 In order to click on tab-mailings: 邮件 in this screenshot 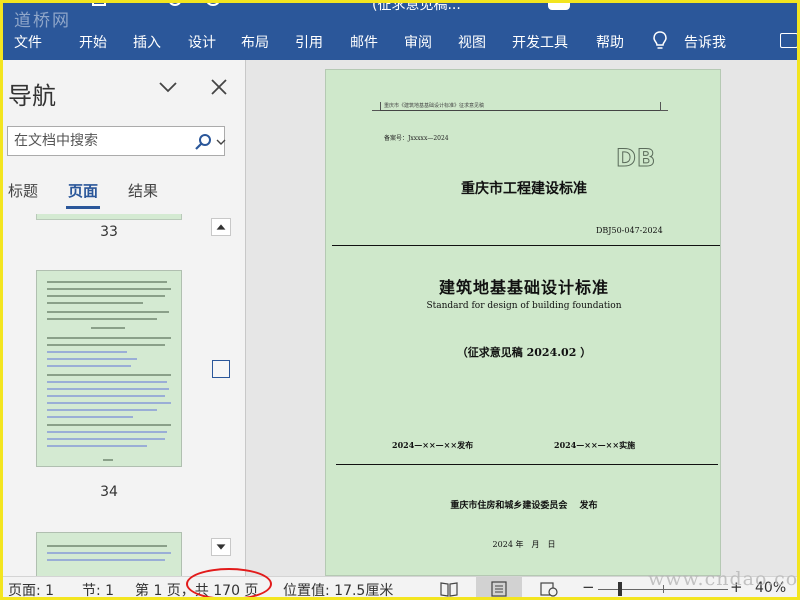, I will do `click(364, 42)`.